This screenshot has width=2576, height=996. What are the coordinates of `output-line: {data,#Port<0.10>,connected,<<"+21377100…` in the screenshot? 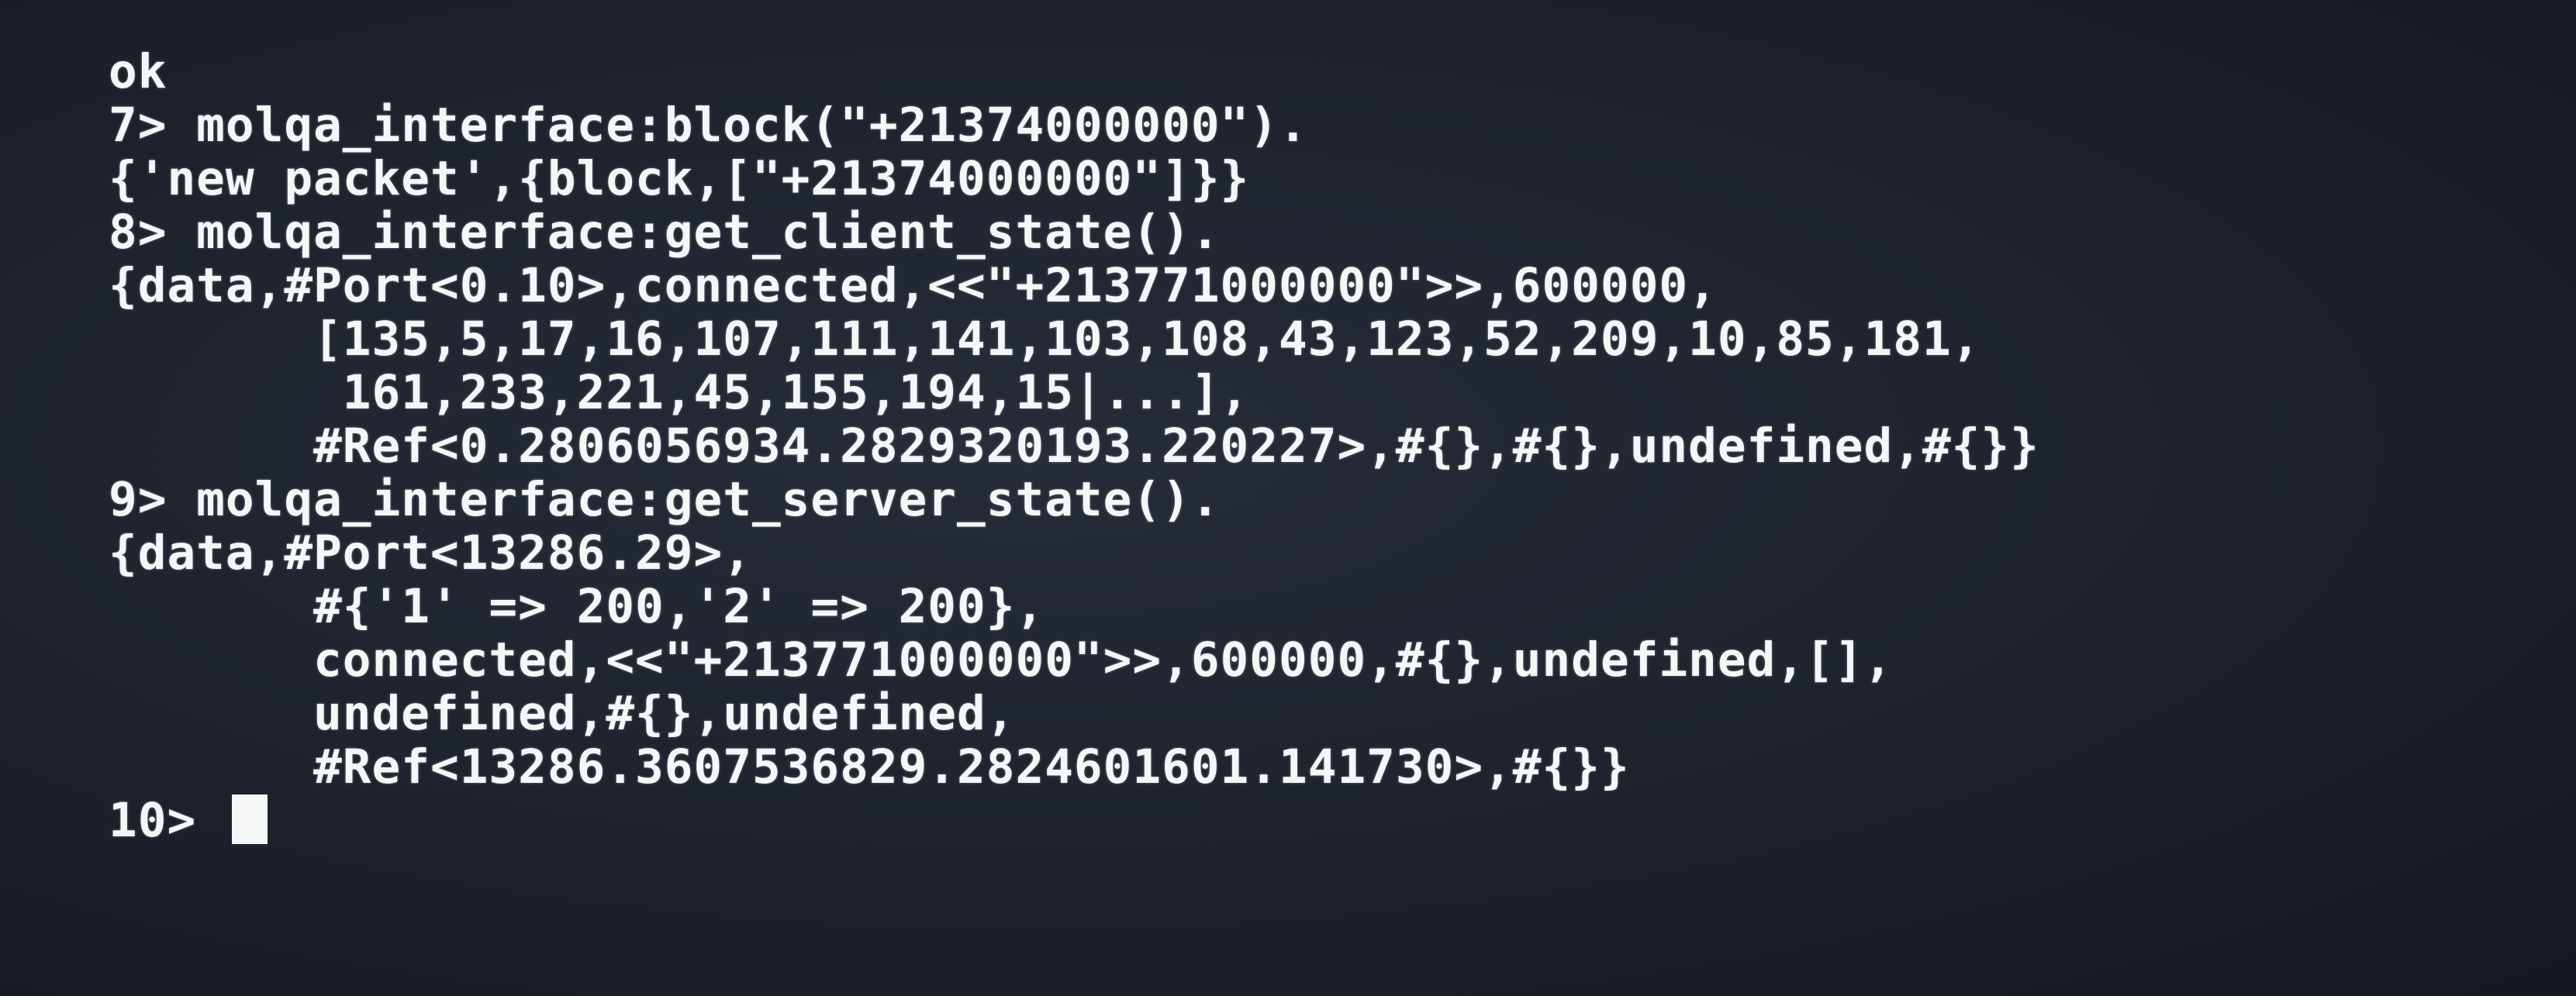 It's located at (914, 286).